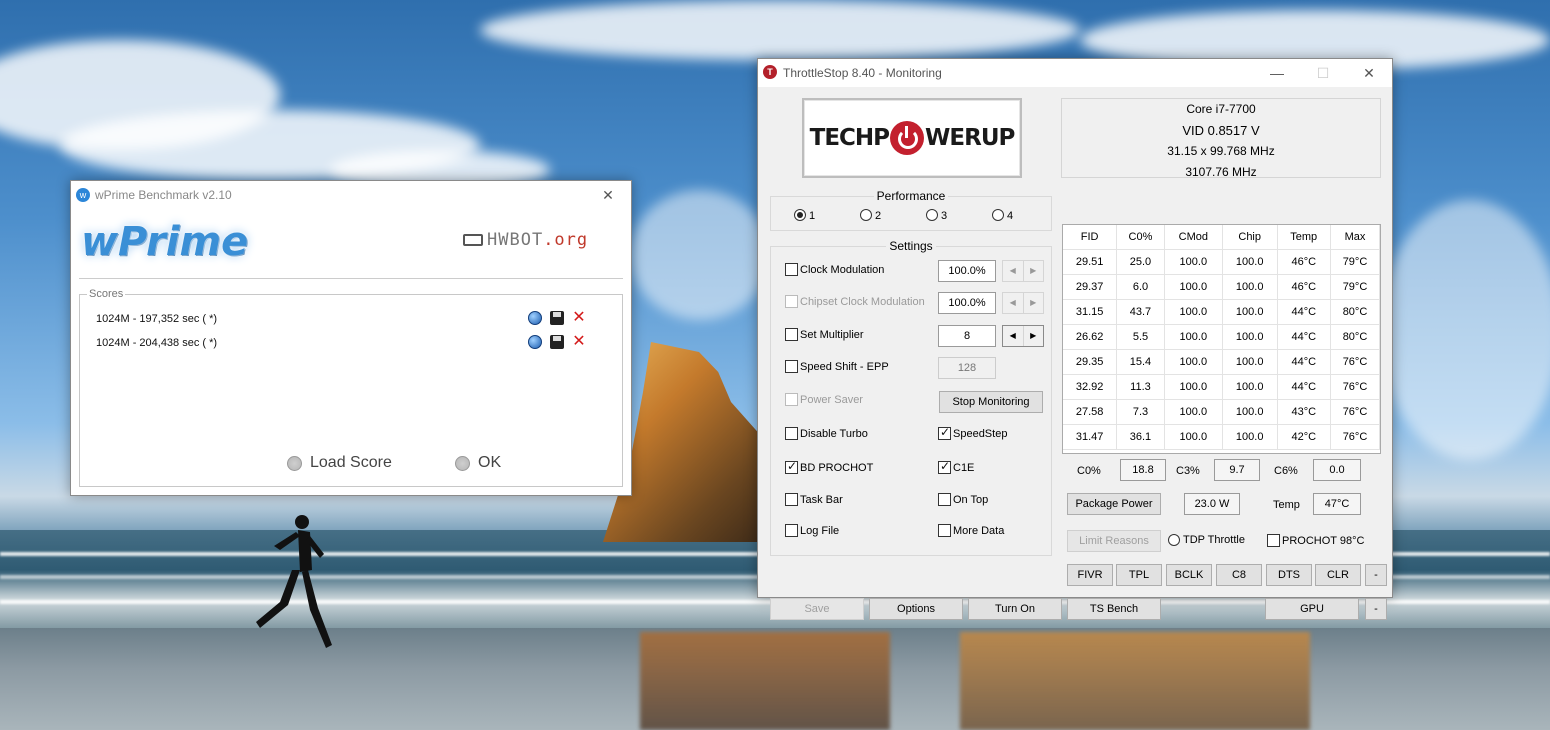 This screenshot has width=1550, height=730. Describe the element at coordinates (814, 499) in the screenshot. I see `task-bar-checkbox: Task Bar` at that location.